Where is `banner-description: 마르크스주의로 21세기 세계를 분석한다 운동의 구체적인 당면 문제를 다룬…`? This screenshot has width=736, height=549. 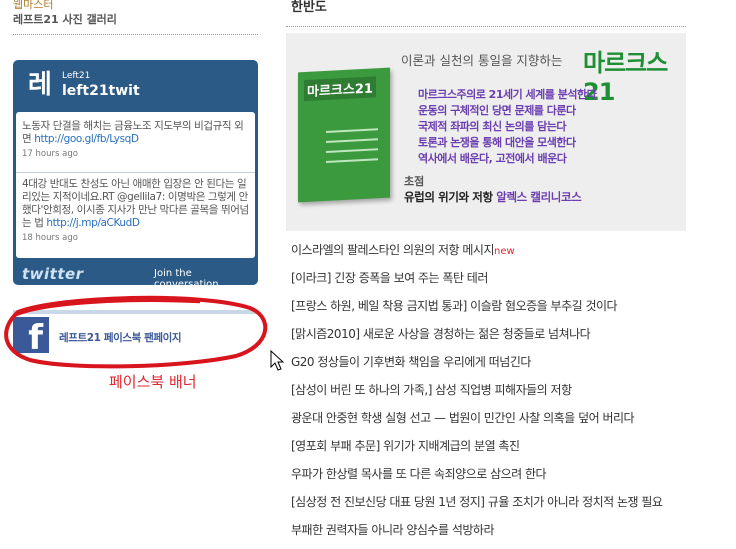
banner-description: 마르크스주의로 21세기 세계를 분석한다 운동의 구체적인 당면 문제를 다룬… is located at coordinates (507, 127).